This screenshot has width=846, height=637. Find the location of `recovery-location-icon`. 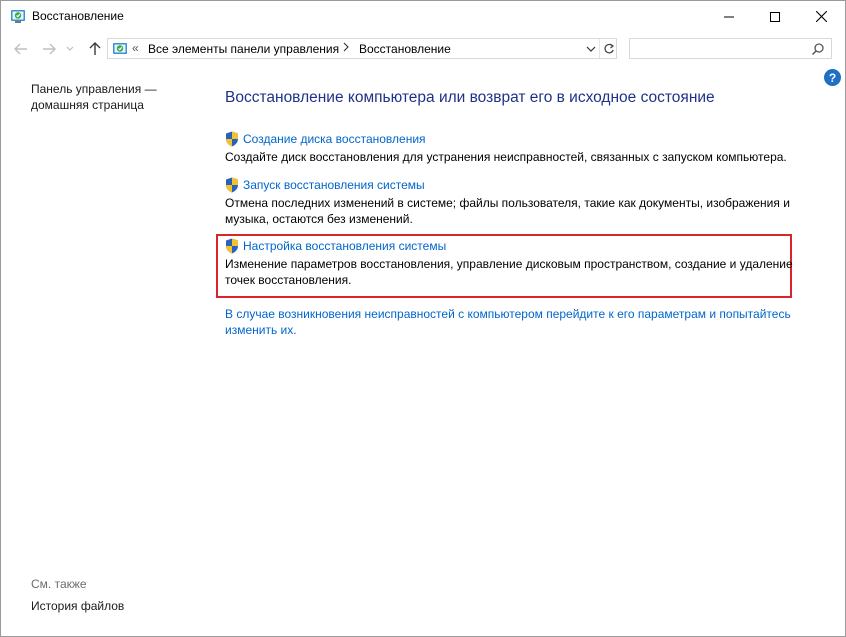

recovery-location-icon is located at coordinates (120, 49).